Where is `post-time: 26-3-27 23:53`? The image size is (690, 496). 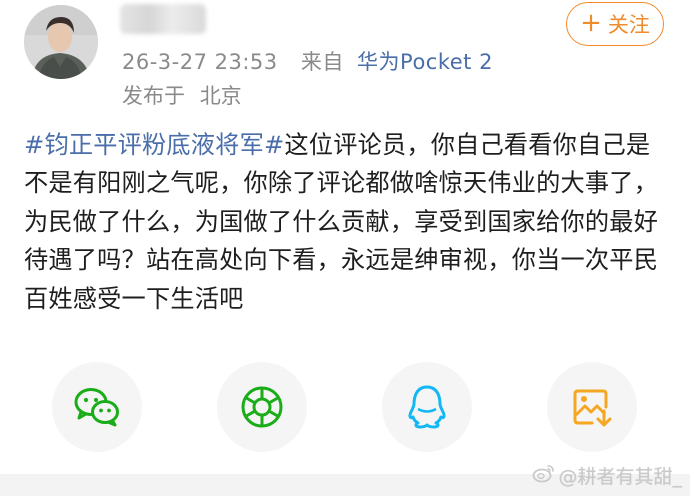
post-time: 26-3-27 23:53 is located at coordinates (200, 62).